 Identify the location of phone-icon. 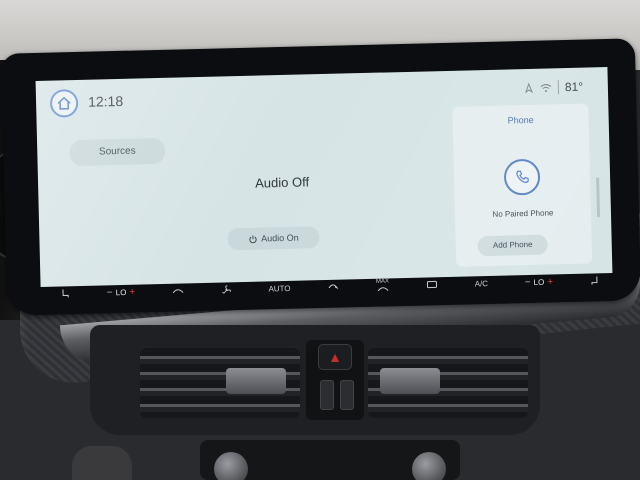
(522, 176).